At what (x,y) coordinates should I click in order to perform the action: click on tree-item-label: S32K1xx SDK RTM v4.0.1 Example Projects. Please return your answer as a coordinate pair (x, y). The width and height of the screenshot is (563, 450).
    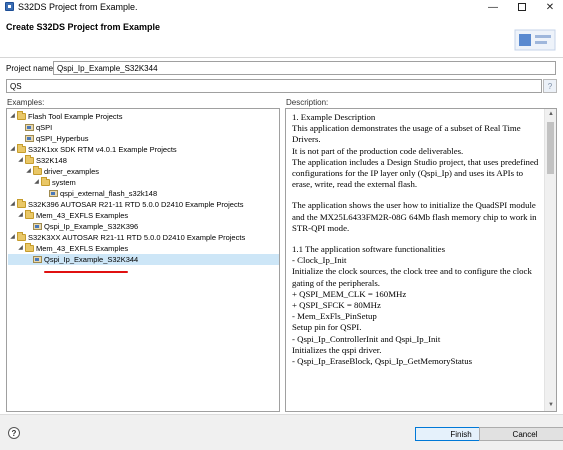
    Looking at the image, I should click on (102, 149).